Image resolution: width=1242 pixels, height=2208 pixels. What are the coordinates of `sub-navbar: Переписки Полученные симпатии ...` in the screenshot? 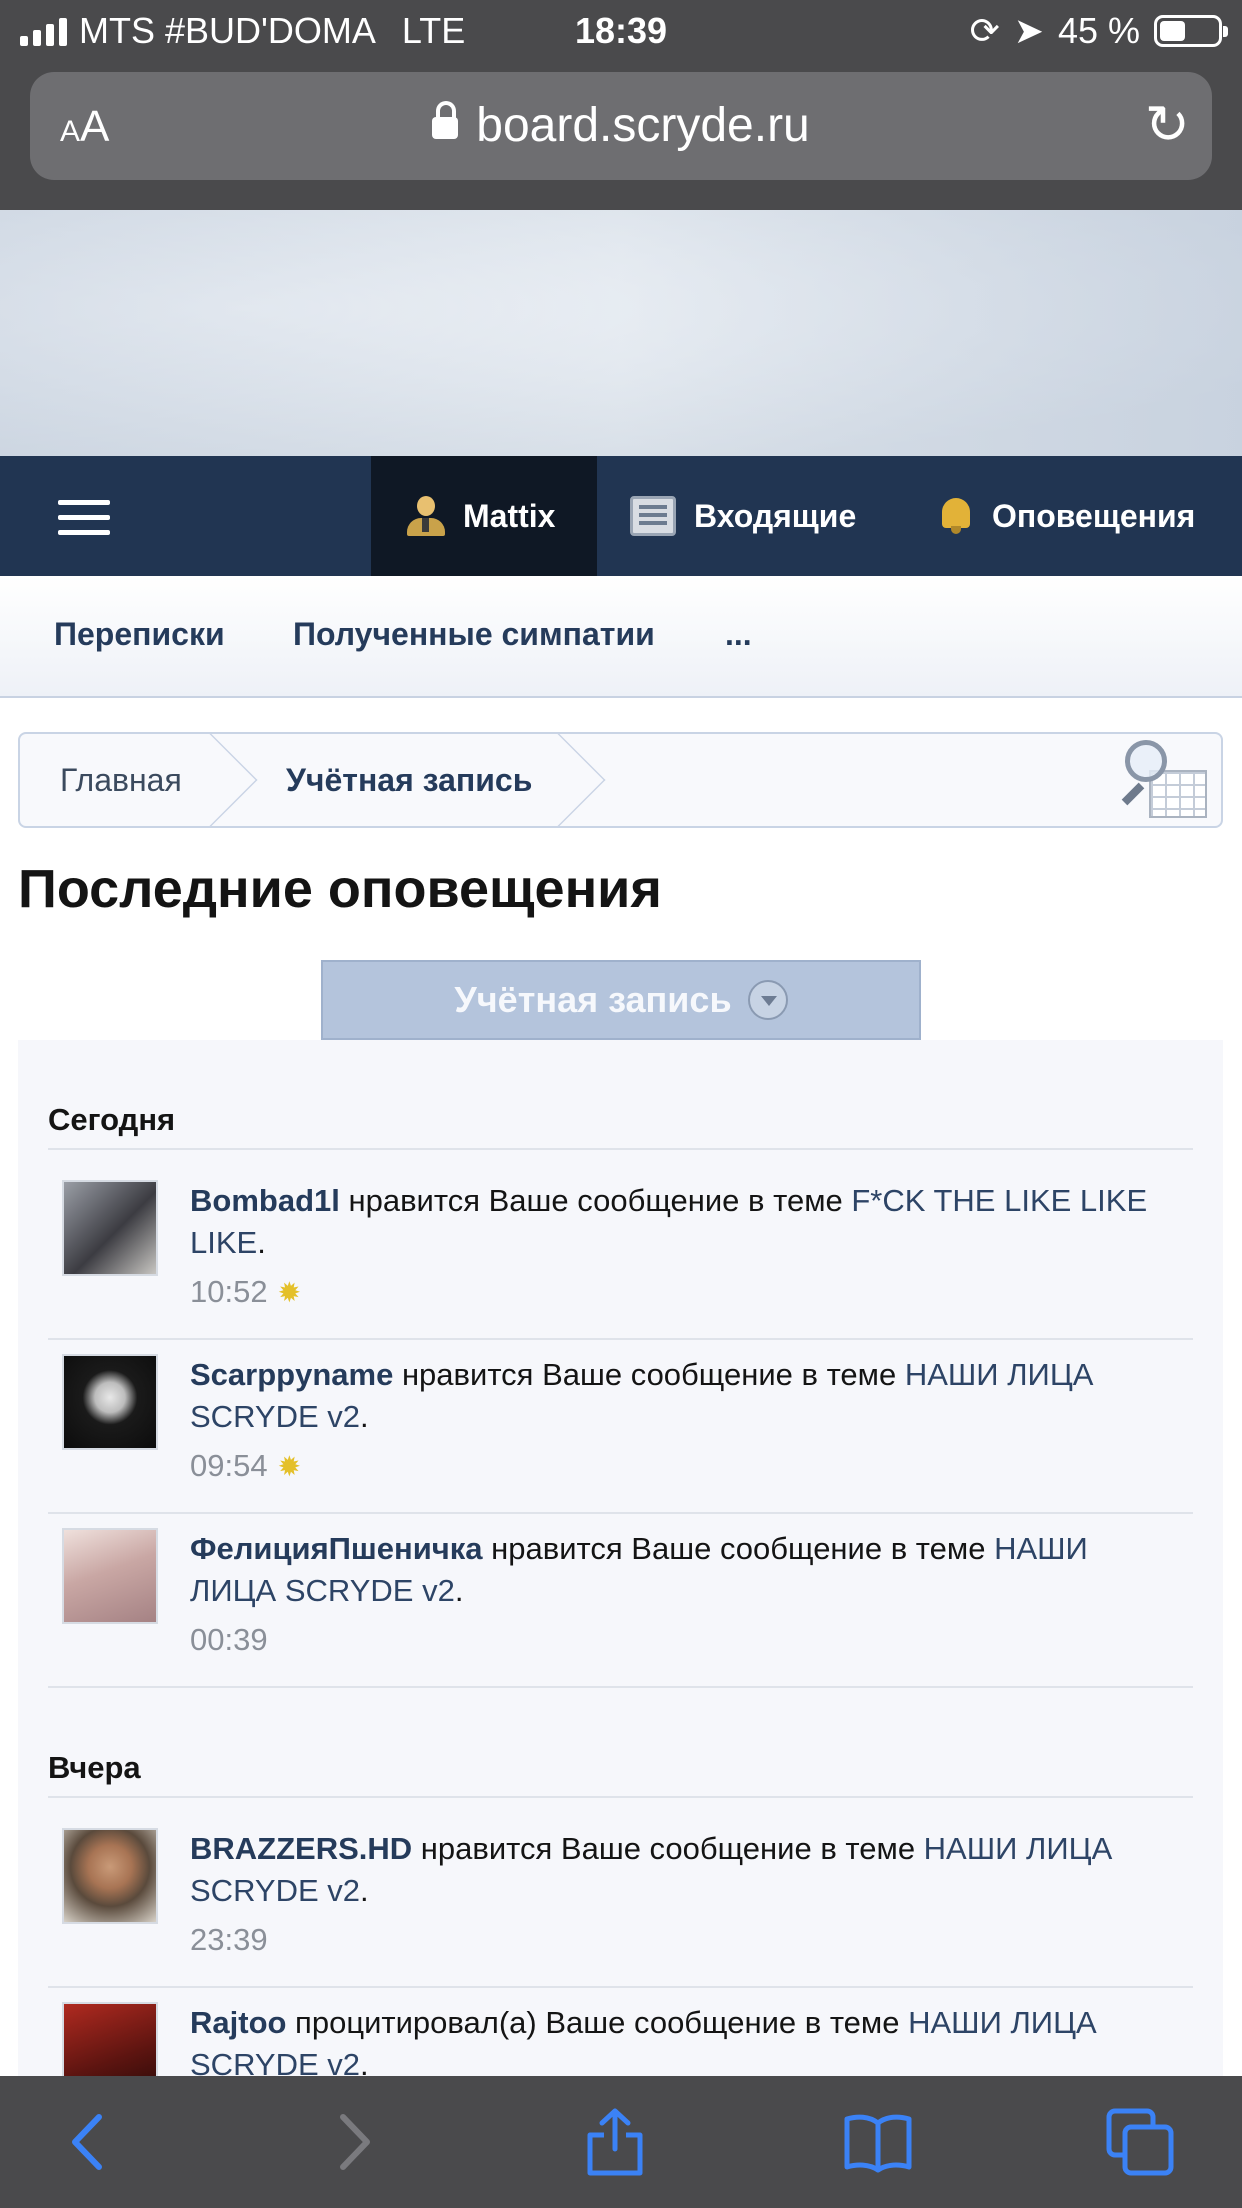 It's located at (621, 637).